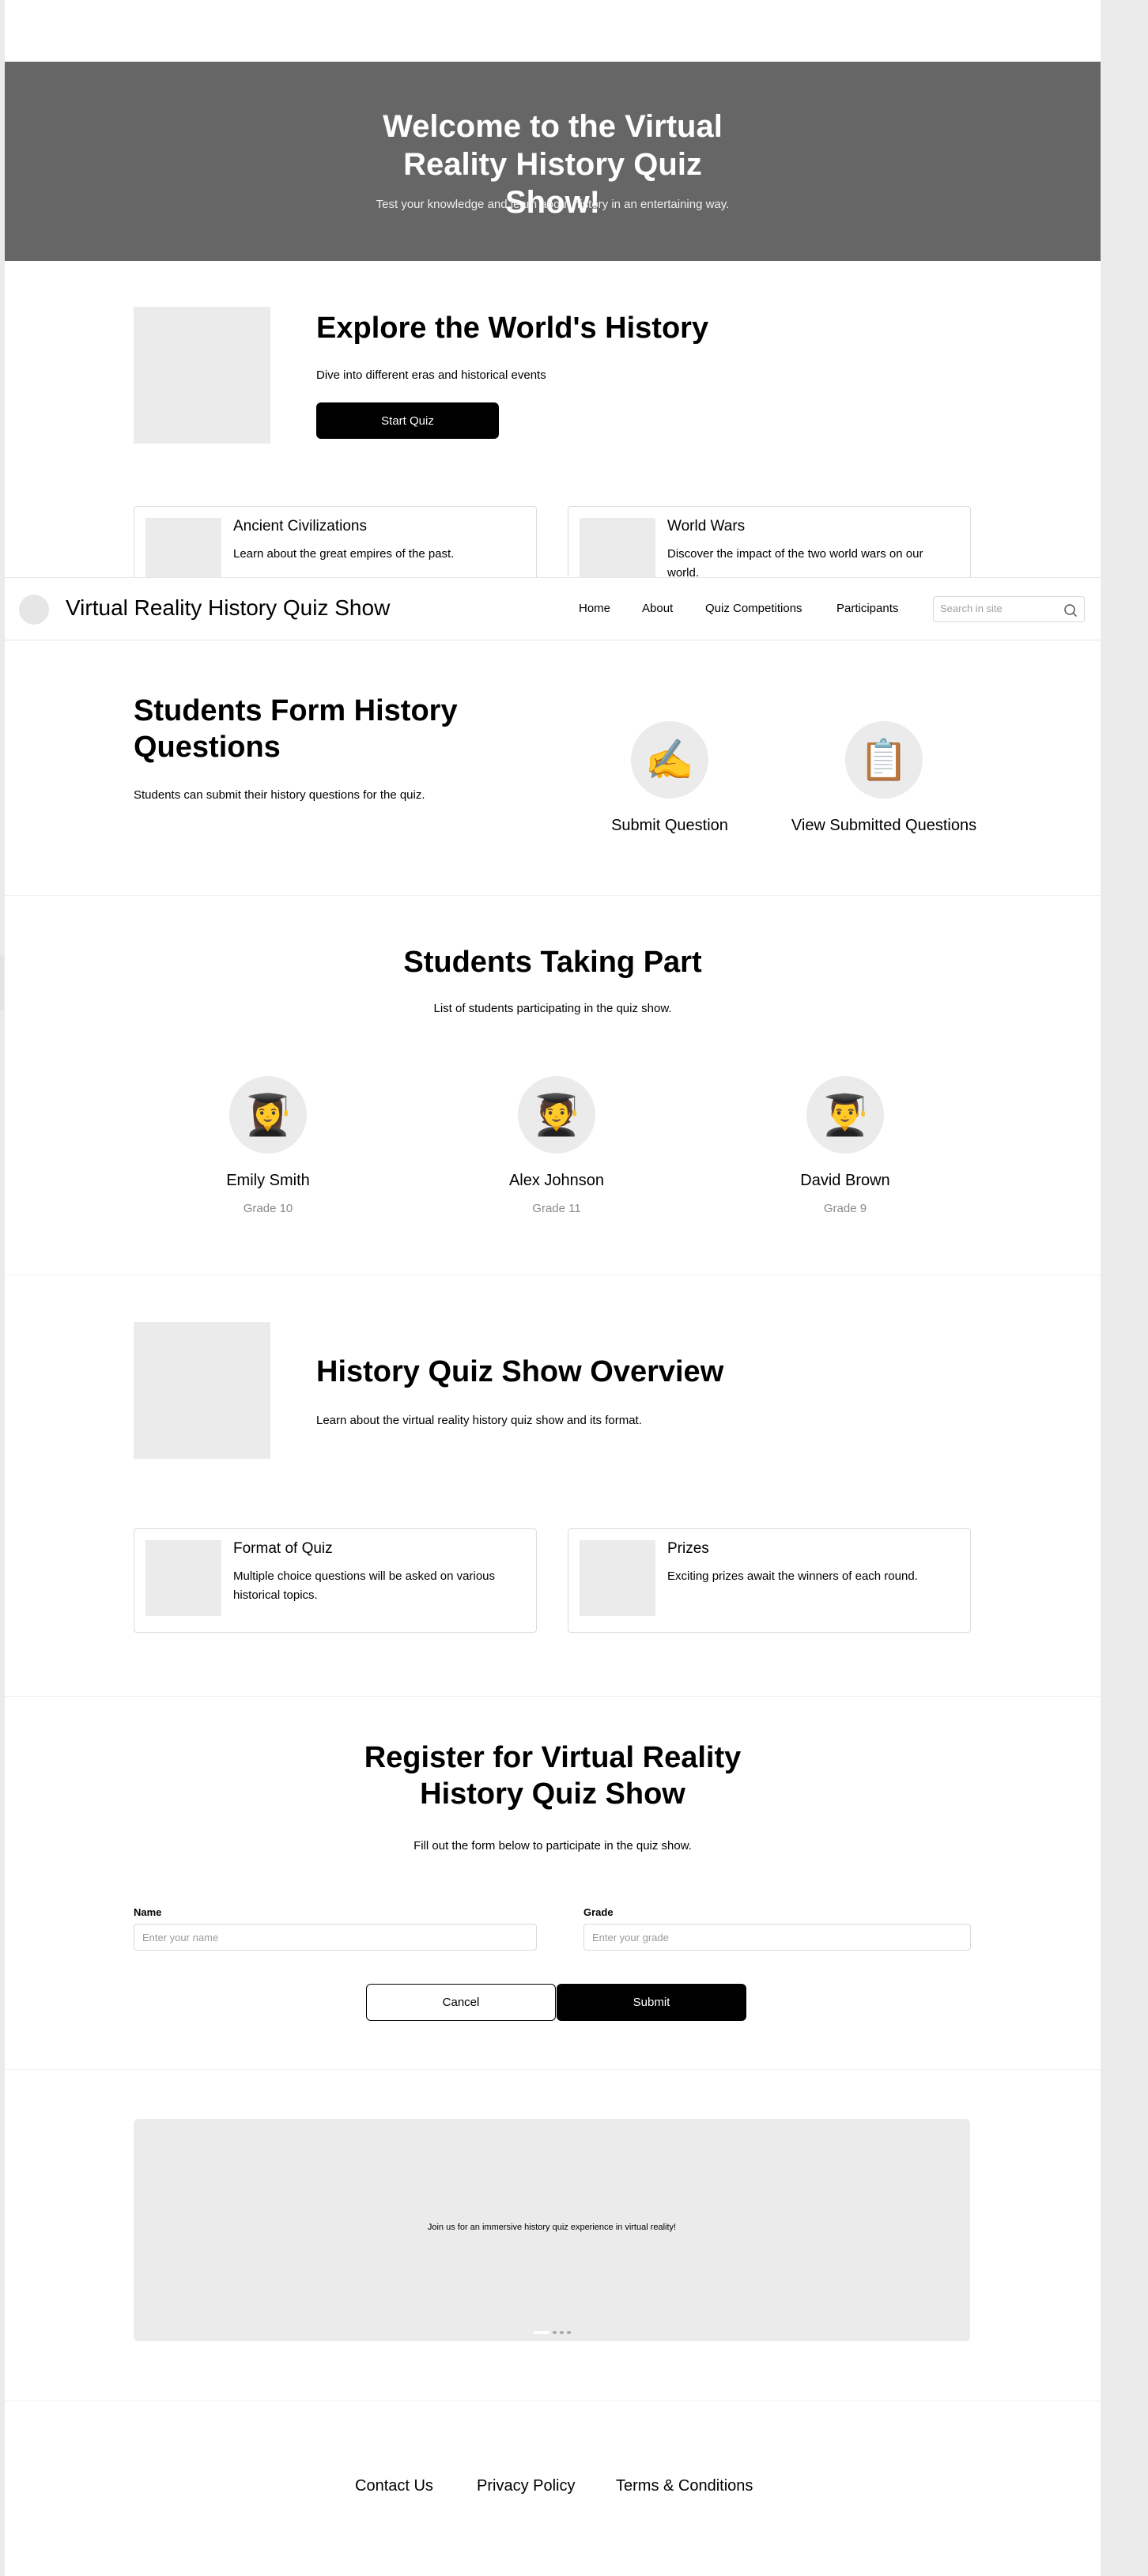 This screenshot has width=1148, height=2576. What do you see at coordinates (34, 610) in the screenshot?
I see `logo` at bounding box center [34, 610].